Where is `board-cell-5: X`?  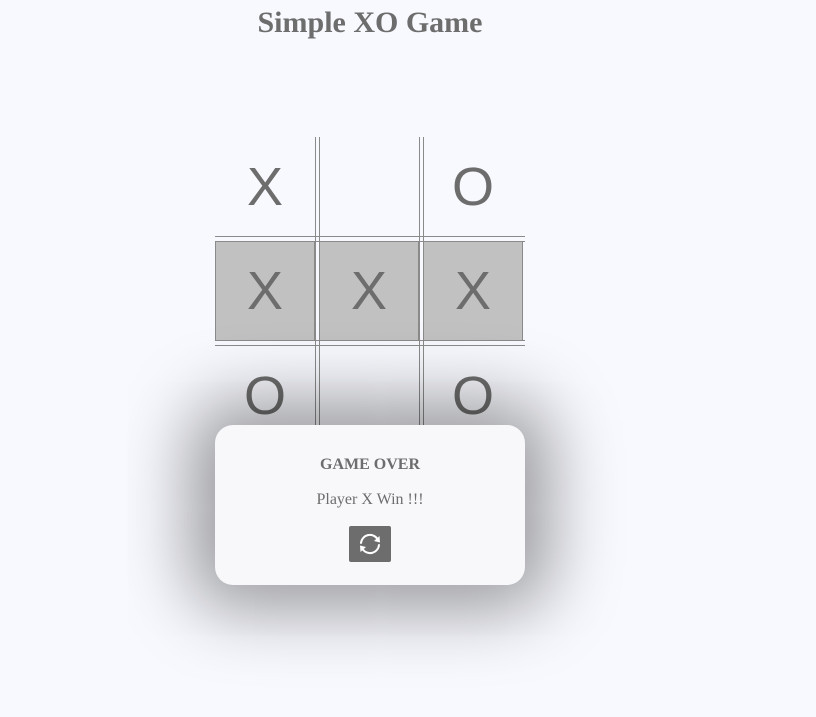 board-cell-5: X is located at coordinates (369, 291).